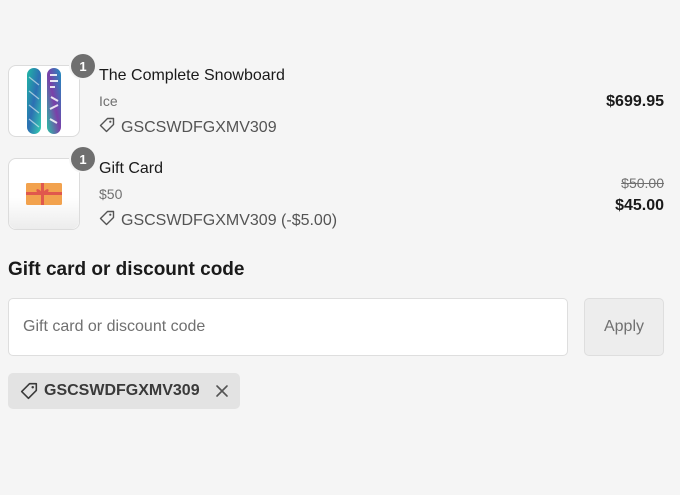 The height and width of the screenshot is (495, 680). What do you see at coordinates (44, 194) in the screenshot?
I see `gift-card-image` at bounding box center [44, 194].